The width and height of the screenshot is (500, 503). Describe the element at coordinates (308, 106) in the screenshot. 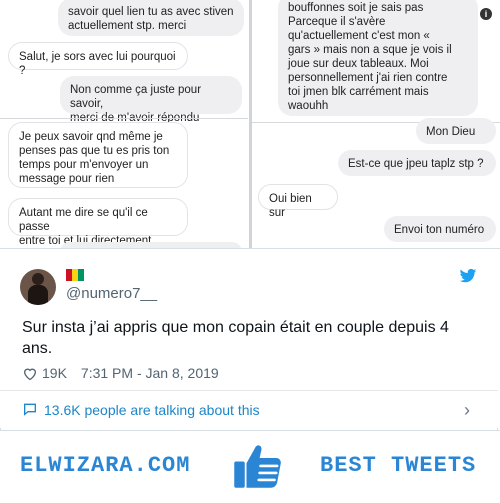

I see `message-line: waouhh` at that location.